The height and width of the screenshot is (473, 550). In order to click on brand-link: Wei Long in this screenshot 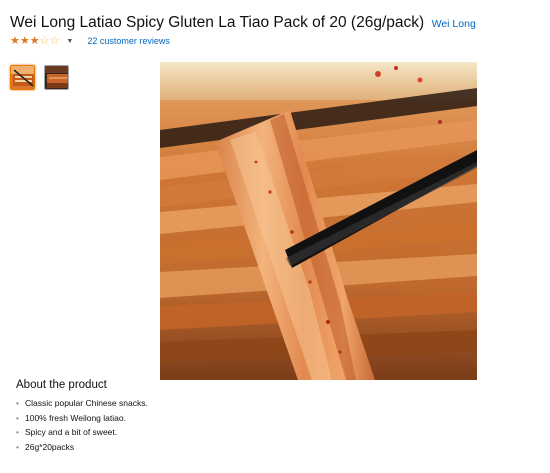, I will do `click(454, 24)`.